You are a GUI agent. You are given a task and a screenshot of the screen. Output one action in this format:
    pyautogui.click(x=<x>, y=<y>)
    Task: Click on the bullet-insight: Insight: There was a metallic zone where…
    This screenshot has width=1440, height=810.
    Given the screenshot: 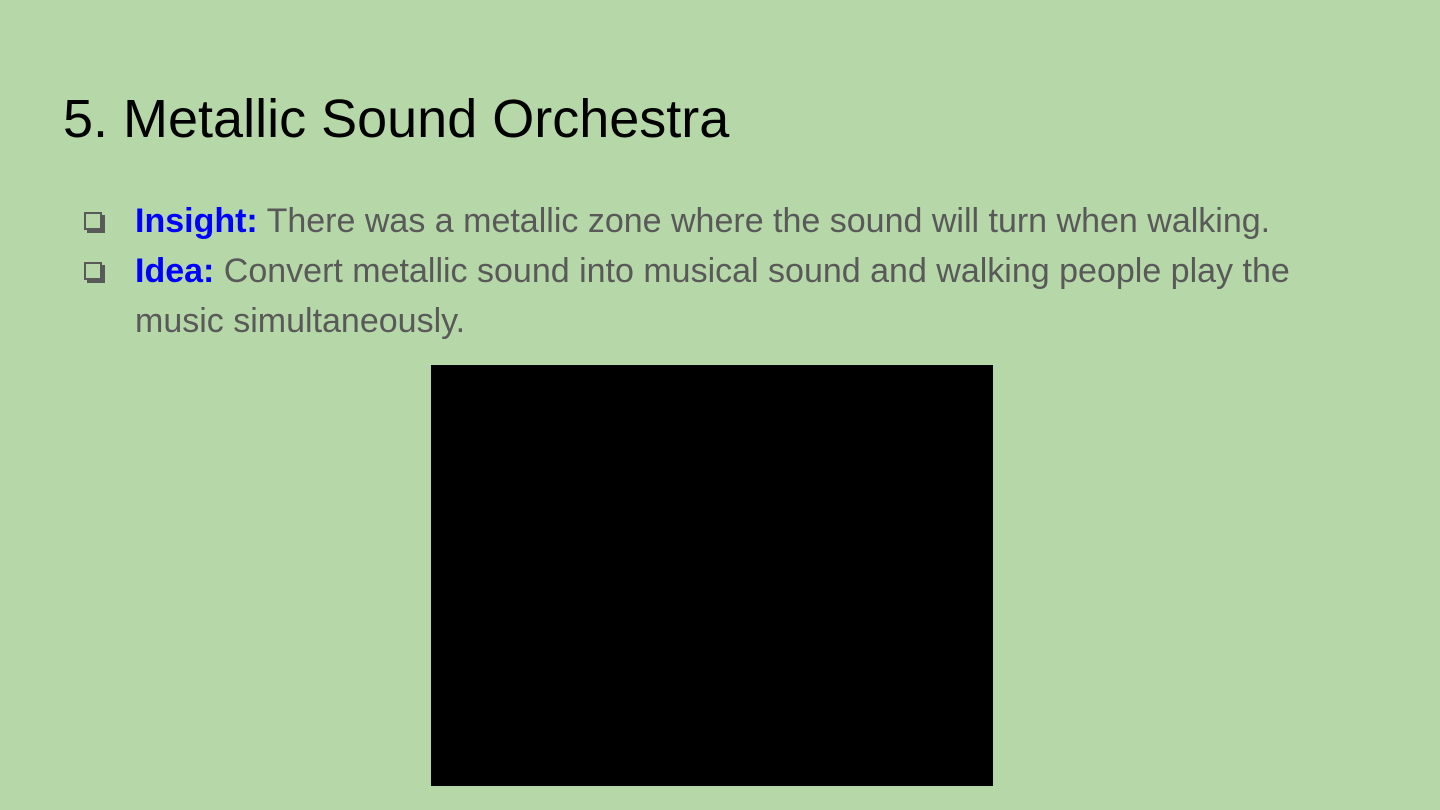 What is the action you would take?
    pyautogui.click(x=734, y=221)
    